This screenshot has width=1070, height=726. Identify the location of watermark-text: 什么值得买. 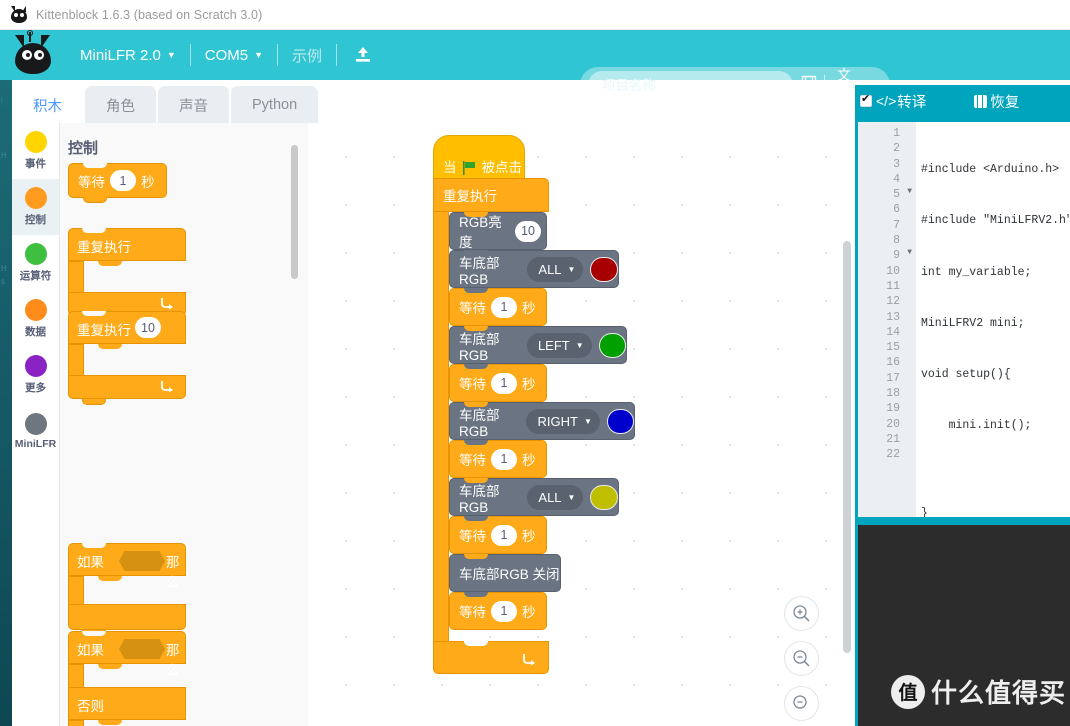
(998, 693).